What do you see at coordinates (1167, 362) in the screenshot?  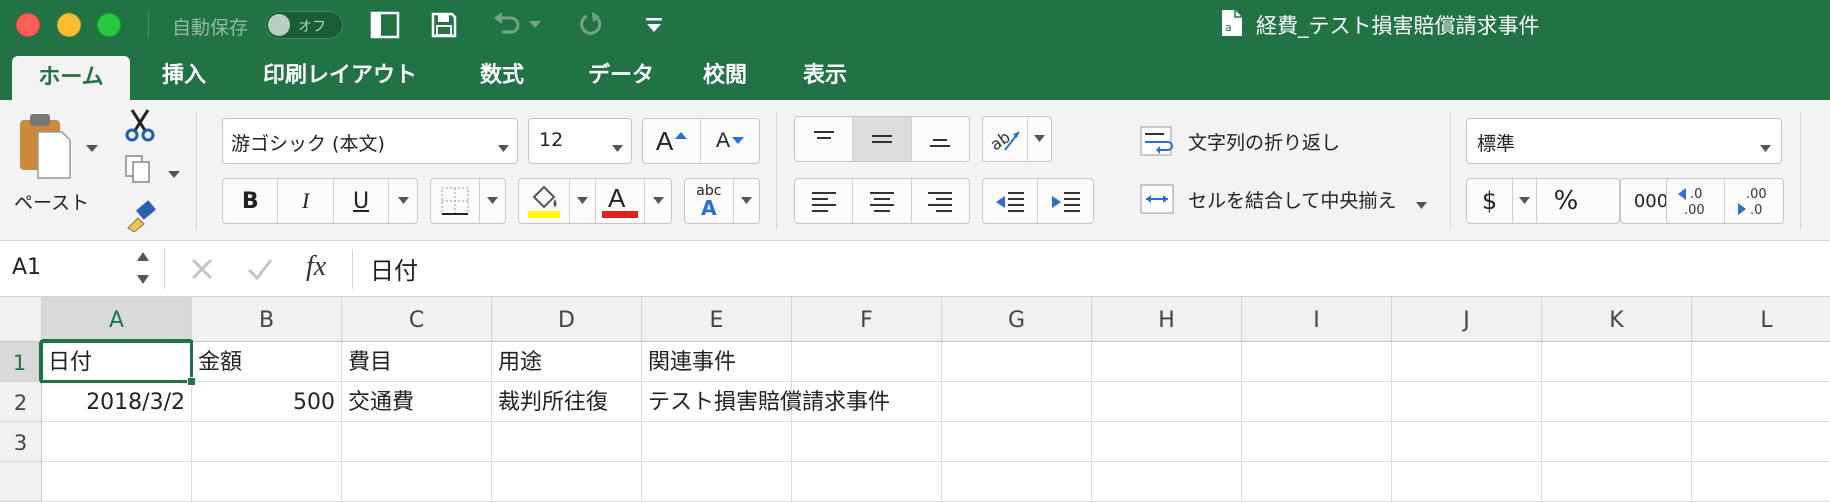 I see `cell-h1` at bounding box center [1167, 362].